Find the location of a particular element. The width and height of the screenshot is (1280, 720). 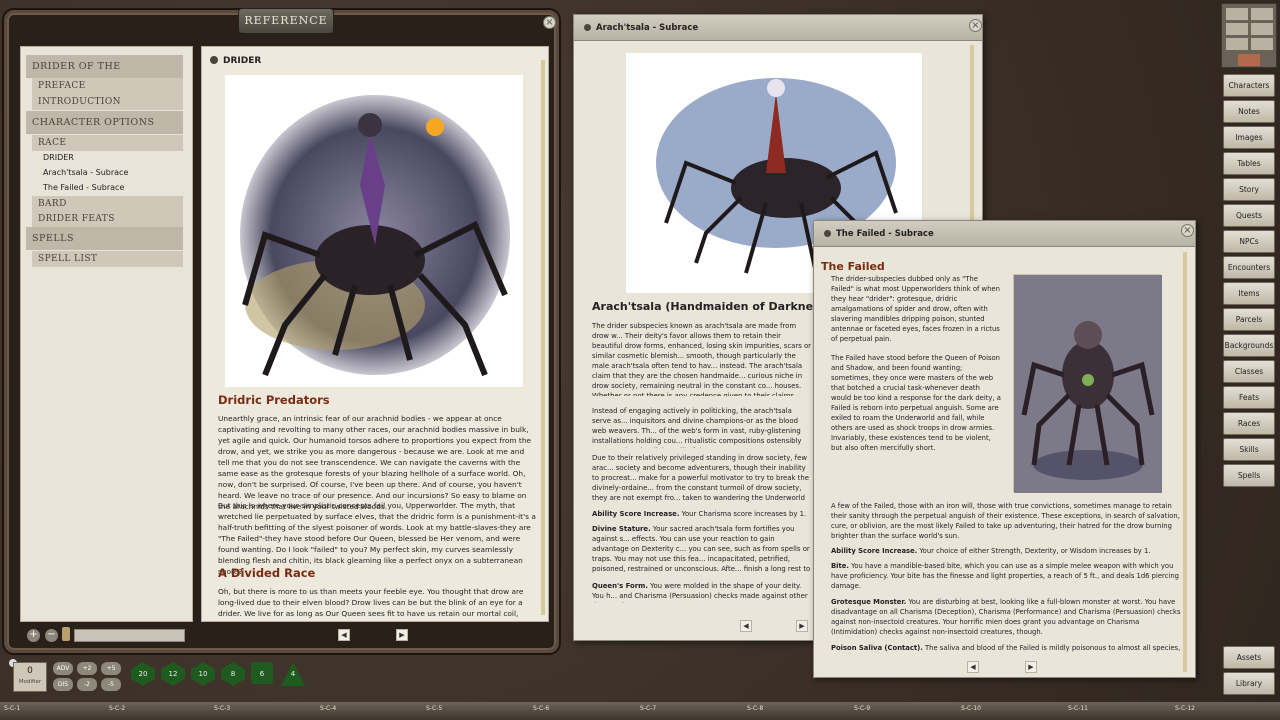

mask-icon is located at coordinates (1262, 14).